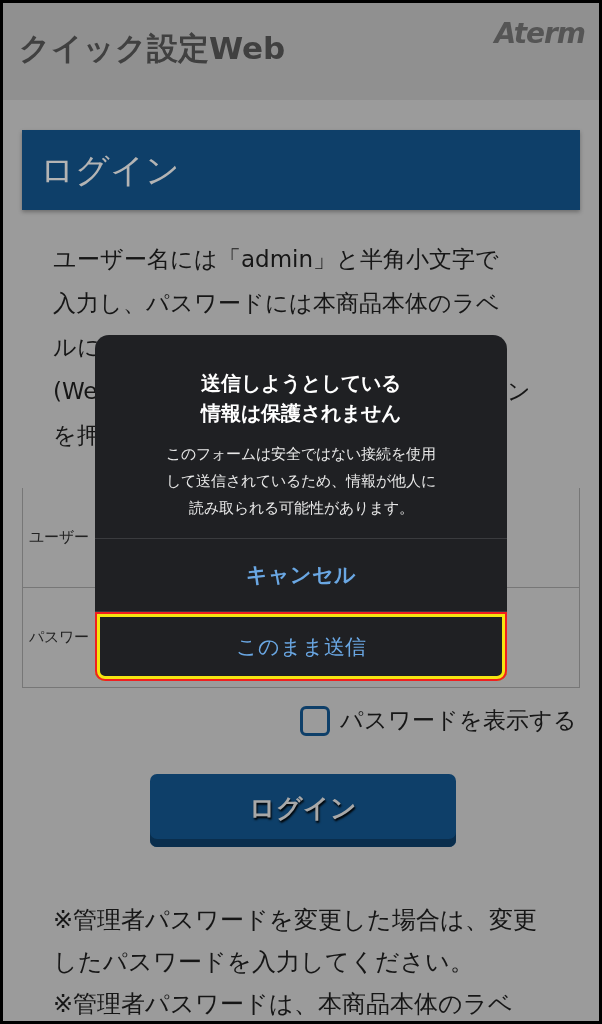  Describe the element at coordinates (276, 303) in the screenshot. I see `instruction-text: 入力し、パスワードには本商品本体のラベ` at that location.